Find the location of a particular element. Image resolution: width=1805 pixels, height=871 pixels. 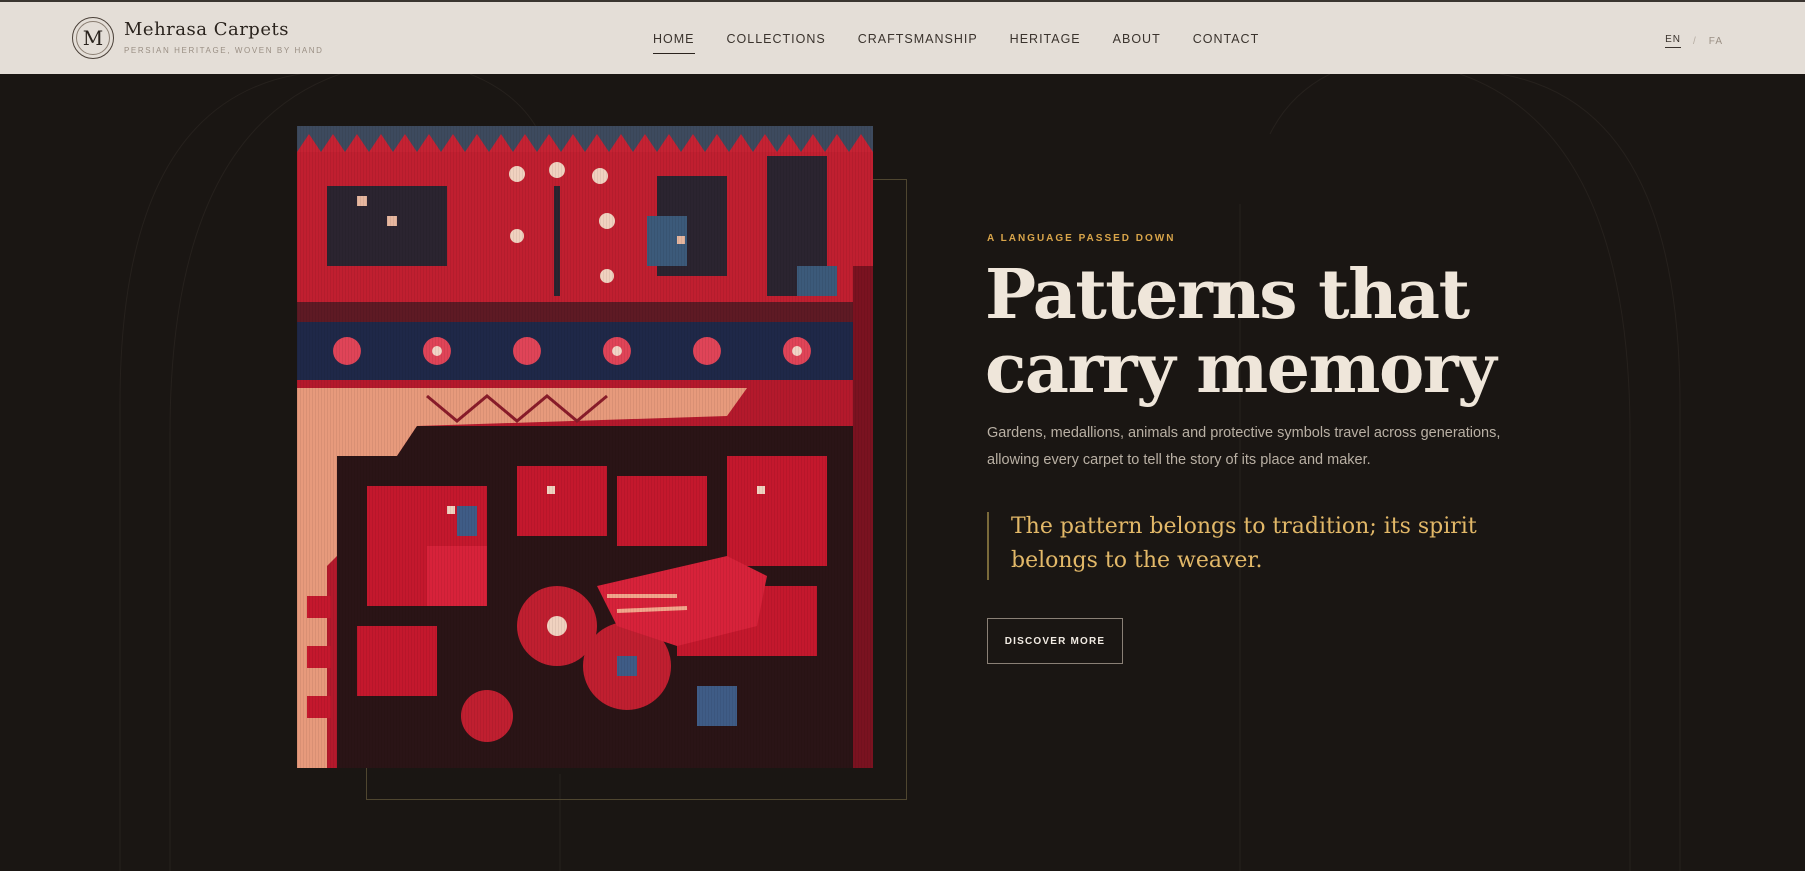

brand-tagline: PERSIAN HERITAGE, WOVEN BY HAND is located at coordinates (224, 50).